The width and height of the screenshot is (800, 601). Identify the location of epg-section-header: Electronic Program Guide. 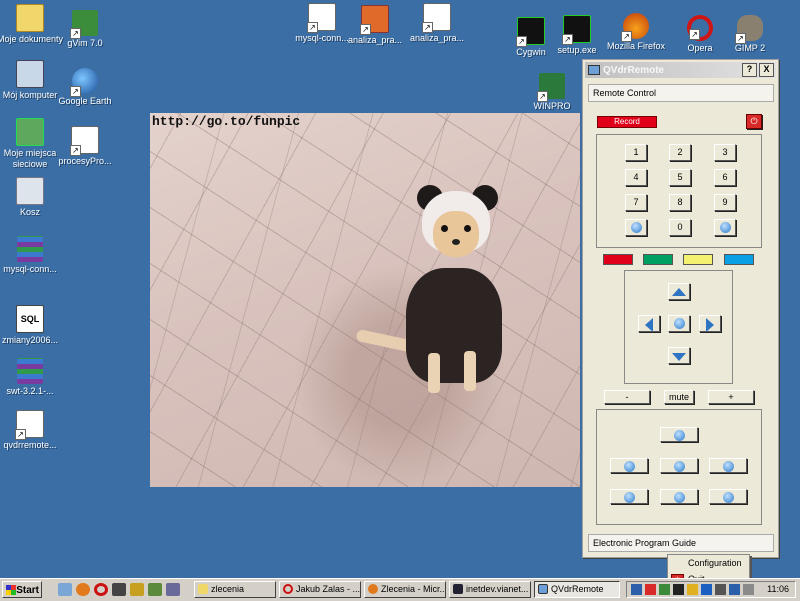
(681, 543).